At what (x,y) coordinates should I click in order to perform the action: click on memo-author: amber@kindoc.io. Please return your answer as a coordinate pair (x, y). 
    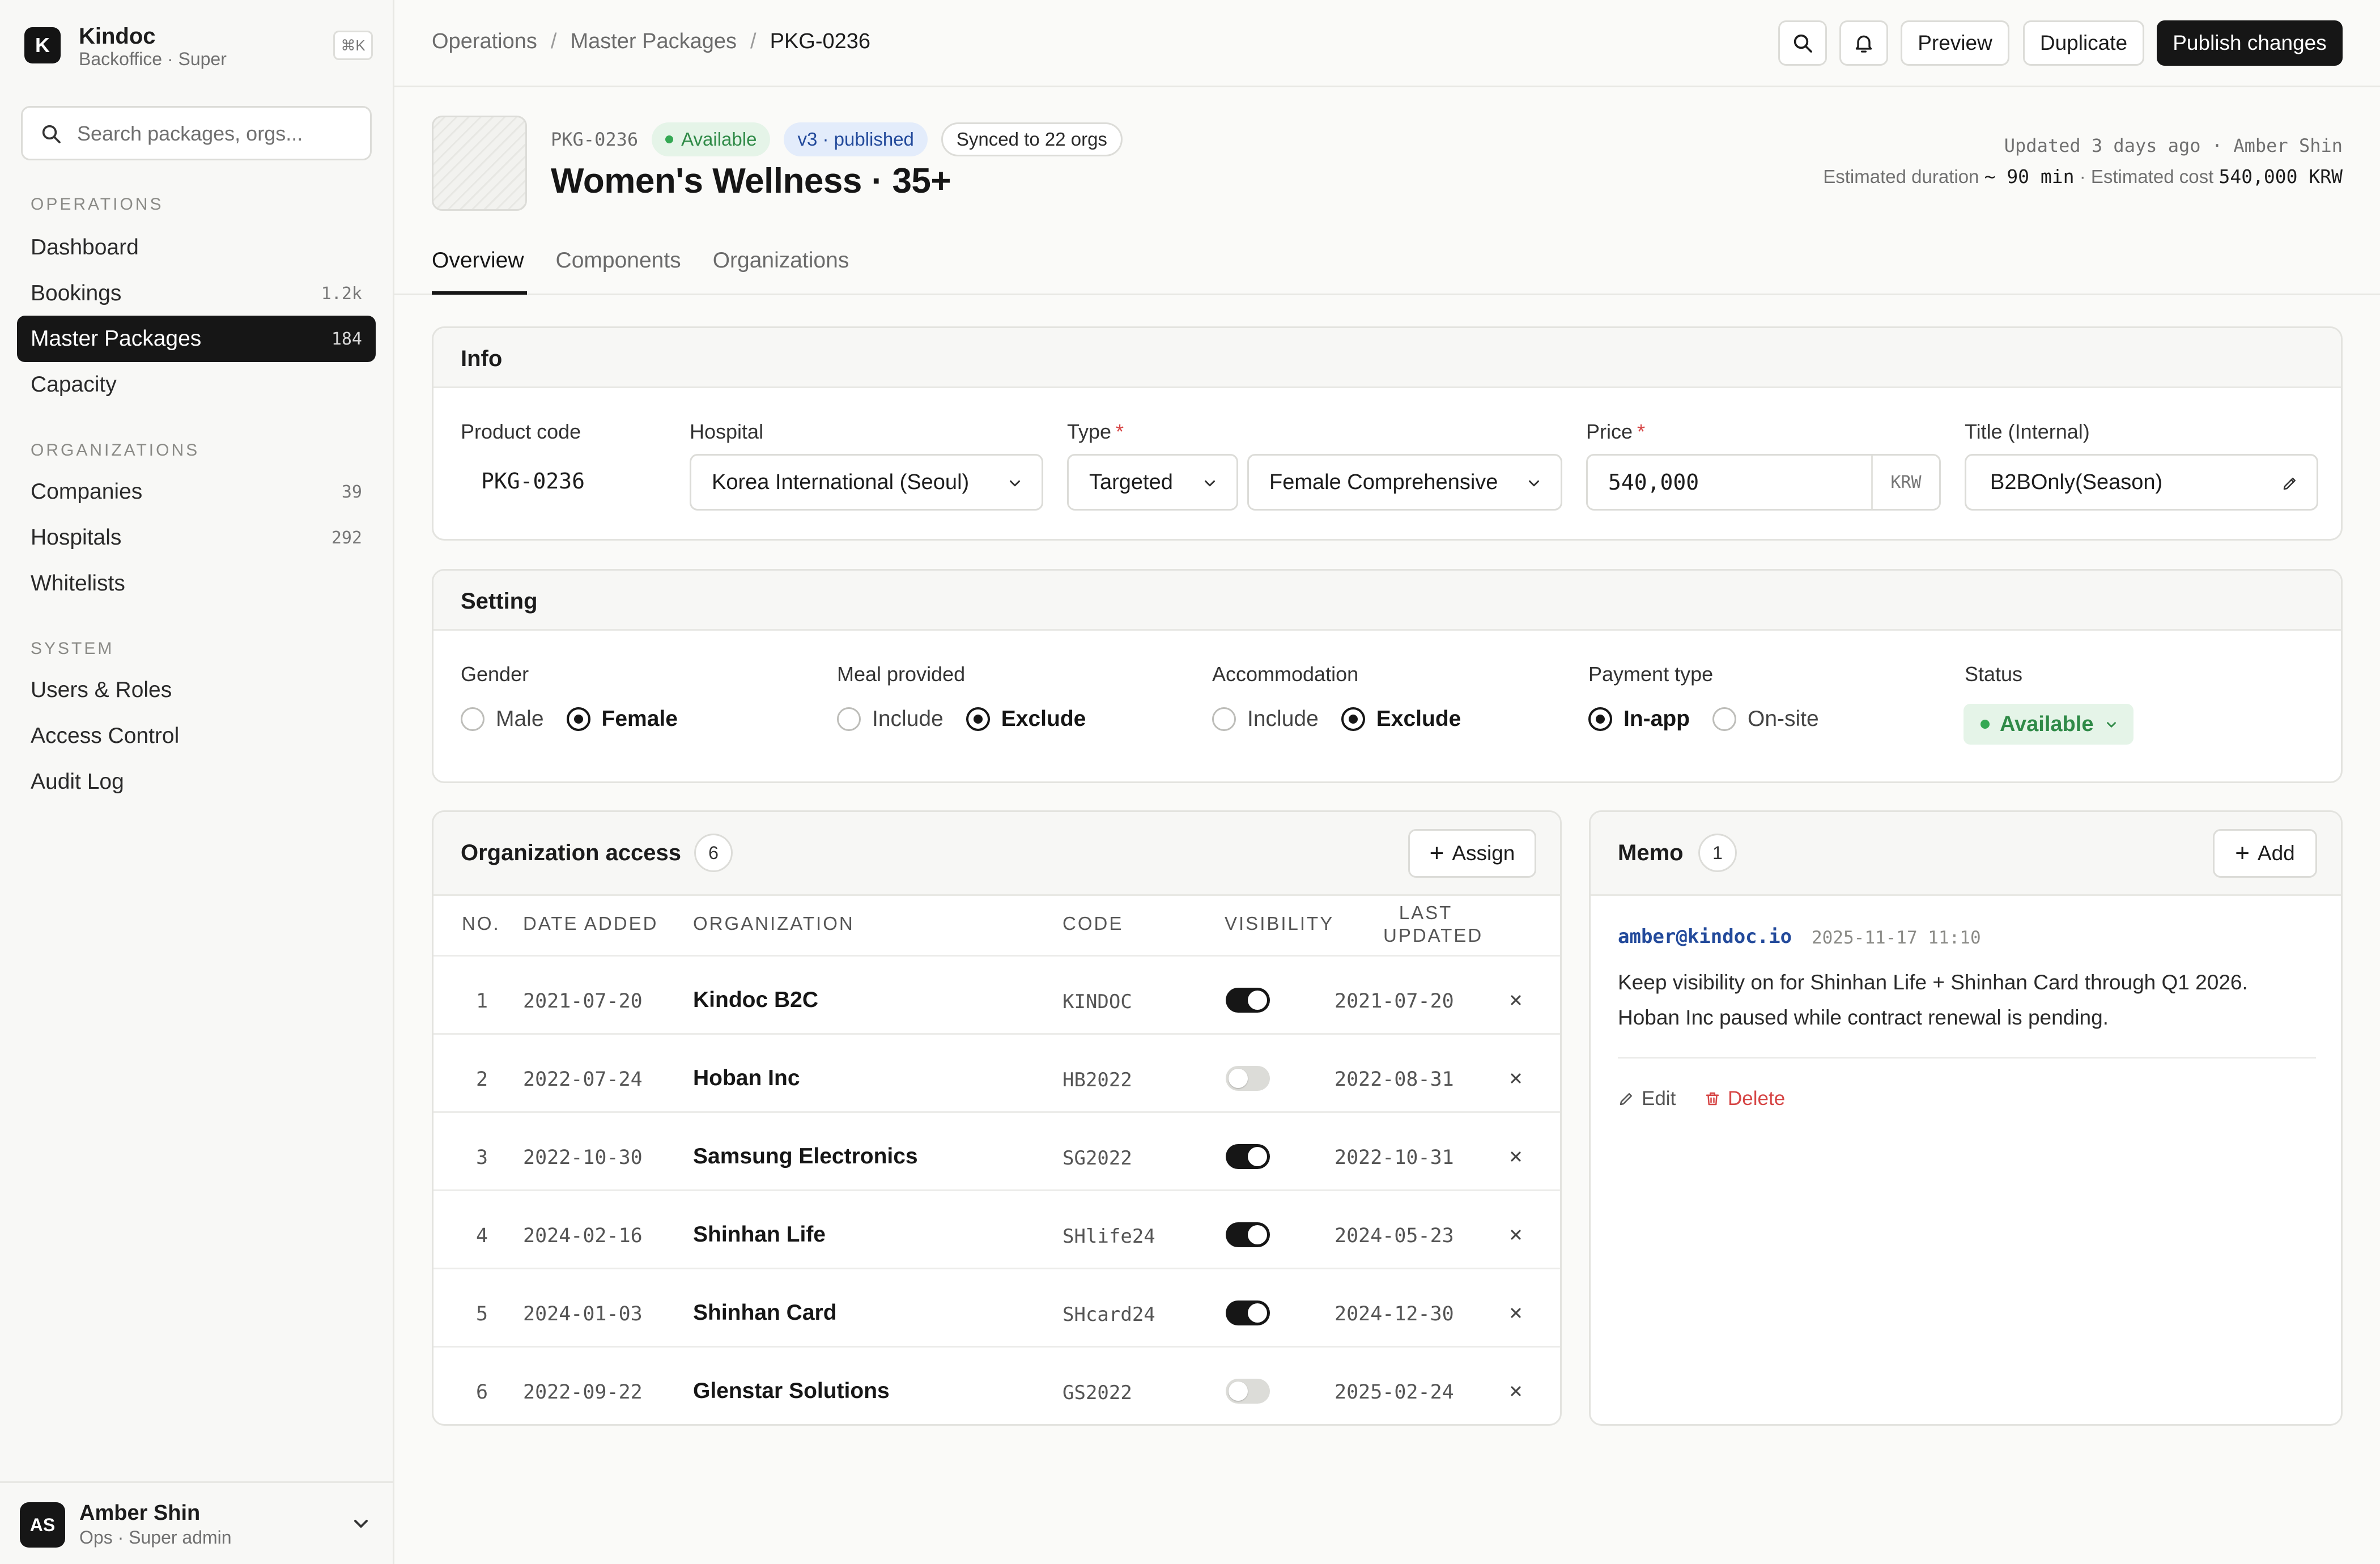
    Looking at the image, I should click on (1705, 936).